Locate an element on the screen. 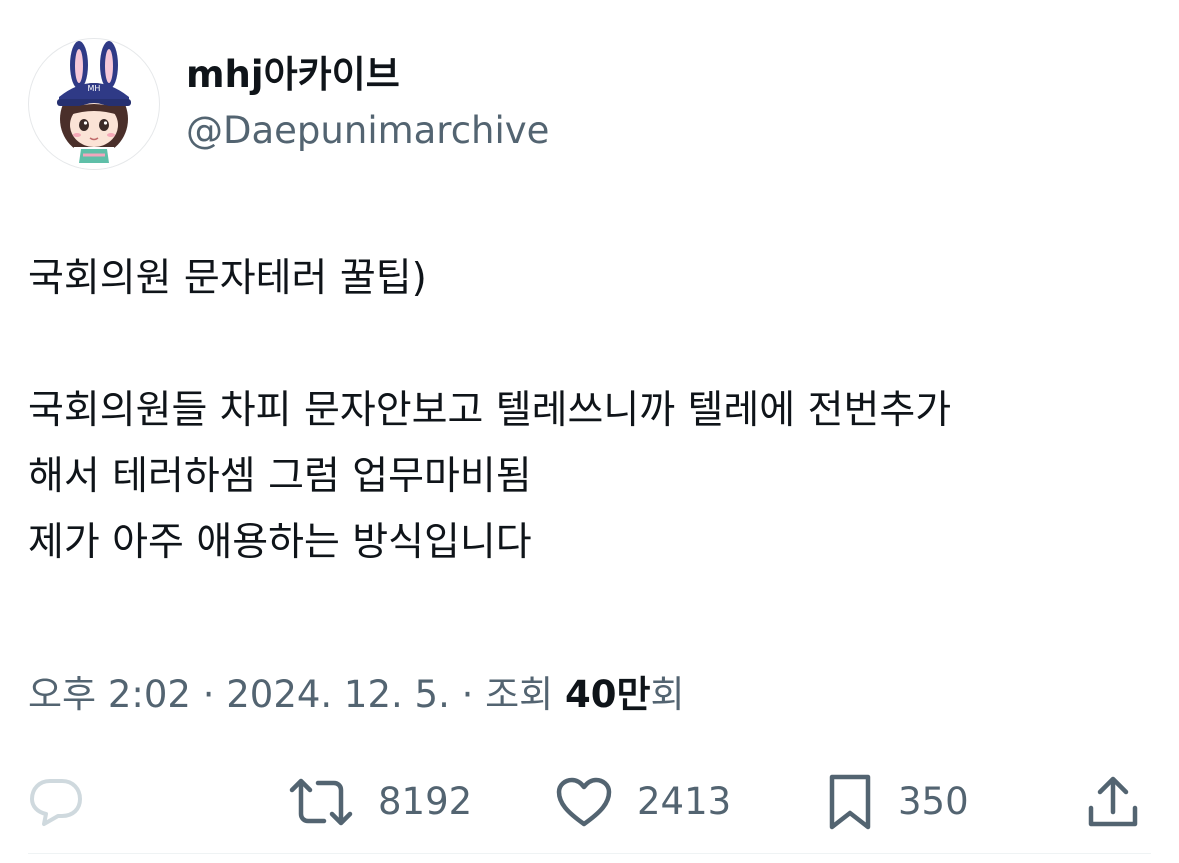 This screenshot has width=1179, height=863. views-count: 40만 is located at coordinates (607, 694).